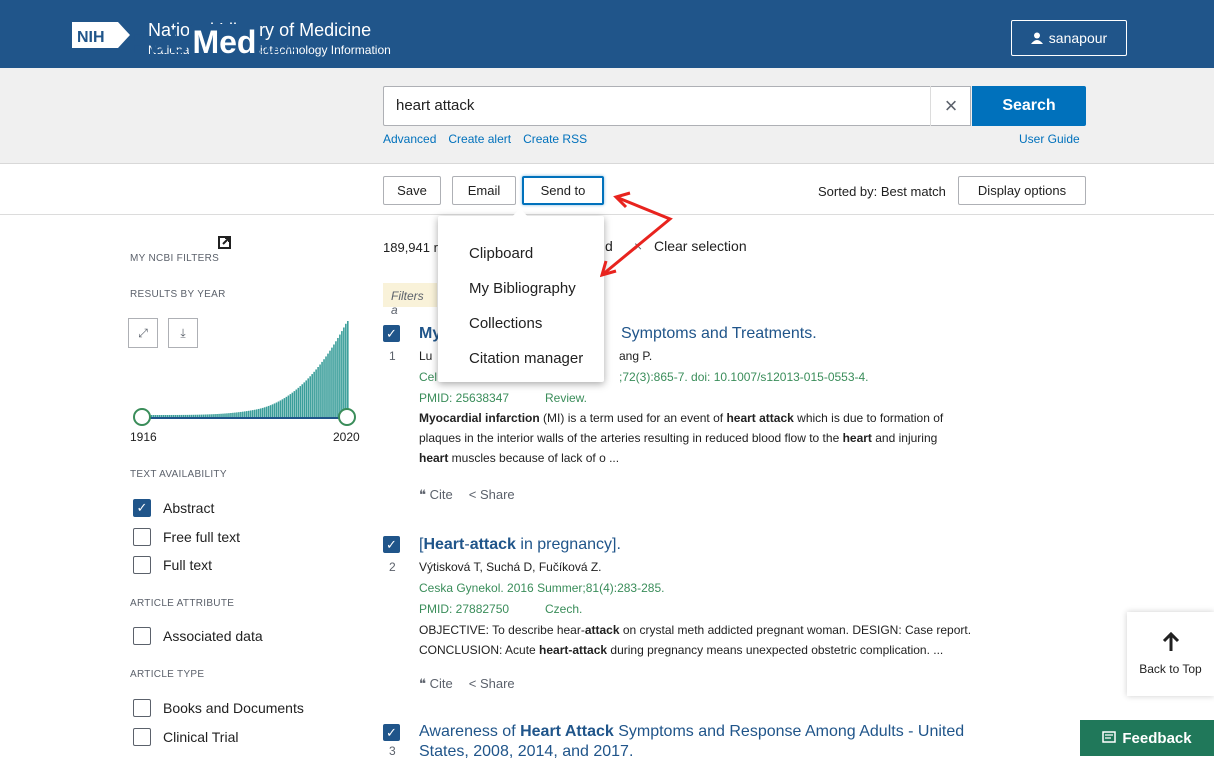 Image resolution: width=1214 pixels, height=762 pixels. I want to click on title-hl: Heart, so click(444, 544).